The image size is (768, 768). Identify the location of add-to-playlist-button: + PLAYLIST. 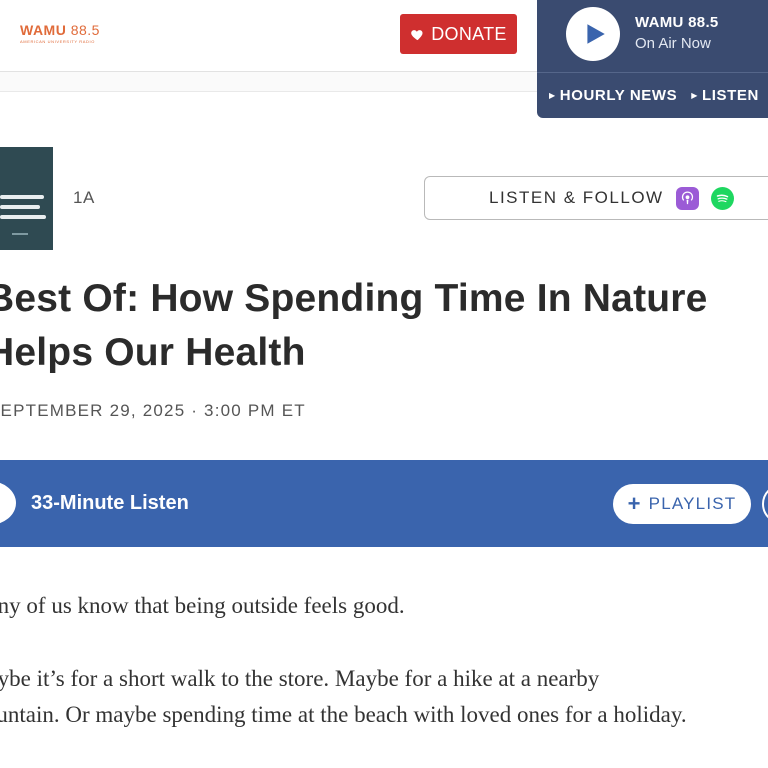
(682, 504).